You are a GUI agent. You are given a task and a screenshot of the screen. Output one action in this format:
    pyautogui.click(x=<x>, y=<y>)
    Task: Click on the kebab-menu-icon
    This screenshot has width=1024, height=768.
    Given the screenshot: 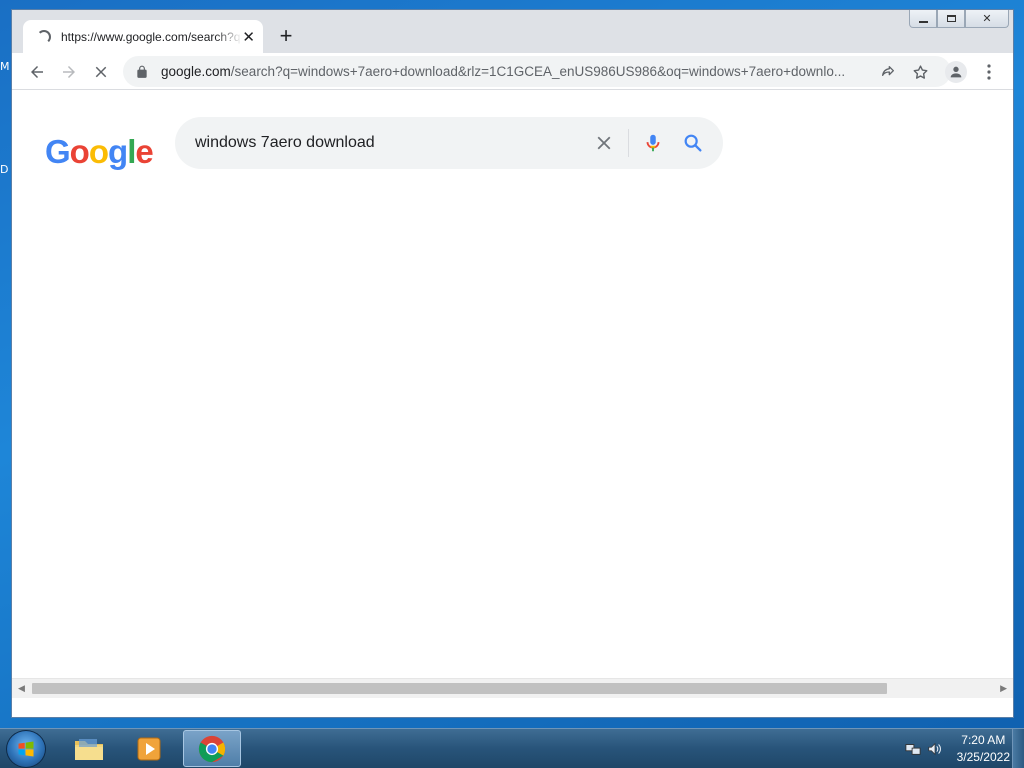 What is the action you would take?
    pyautogui.click(x=989, y=72)
    